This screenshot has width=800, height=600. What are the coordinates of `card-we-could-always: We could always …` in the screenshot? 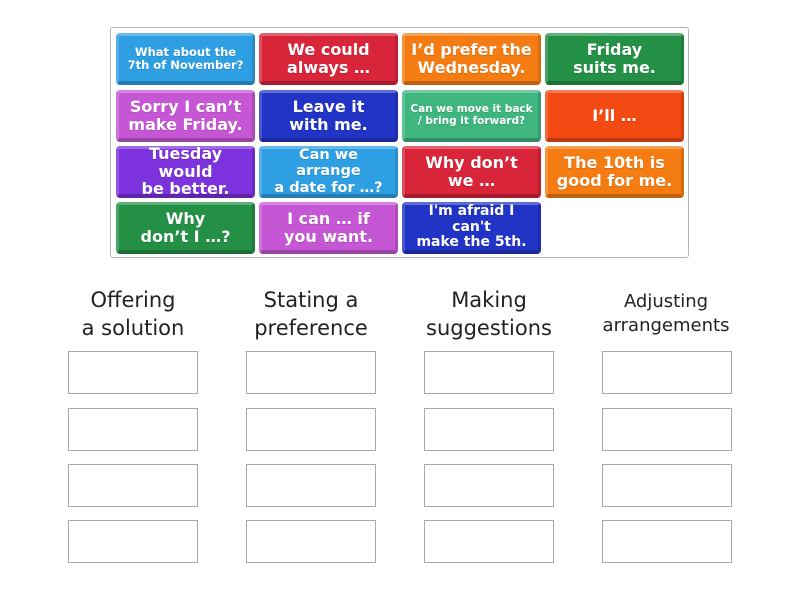 It's located at (328, 59).